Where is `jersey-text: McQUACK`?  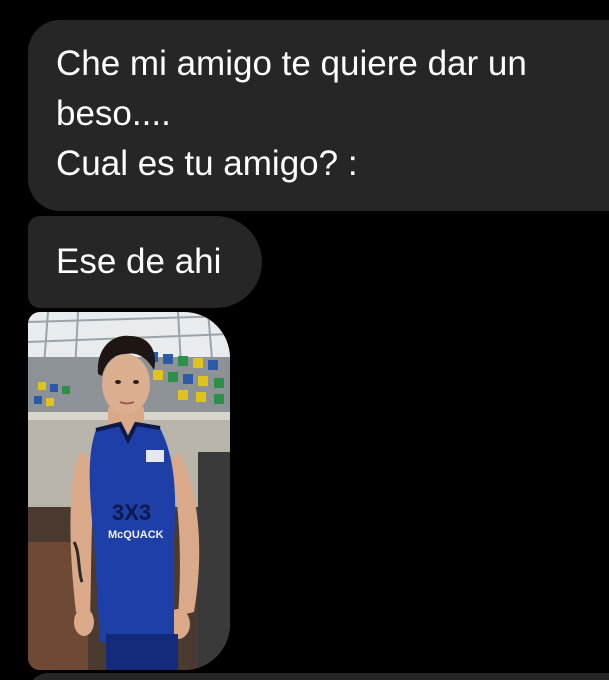
jersey-text: McQUACK is located at coordinates (136, 535).